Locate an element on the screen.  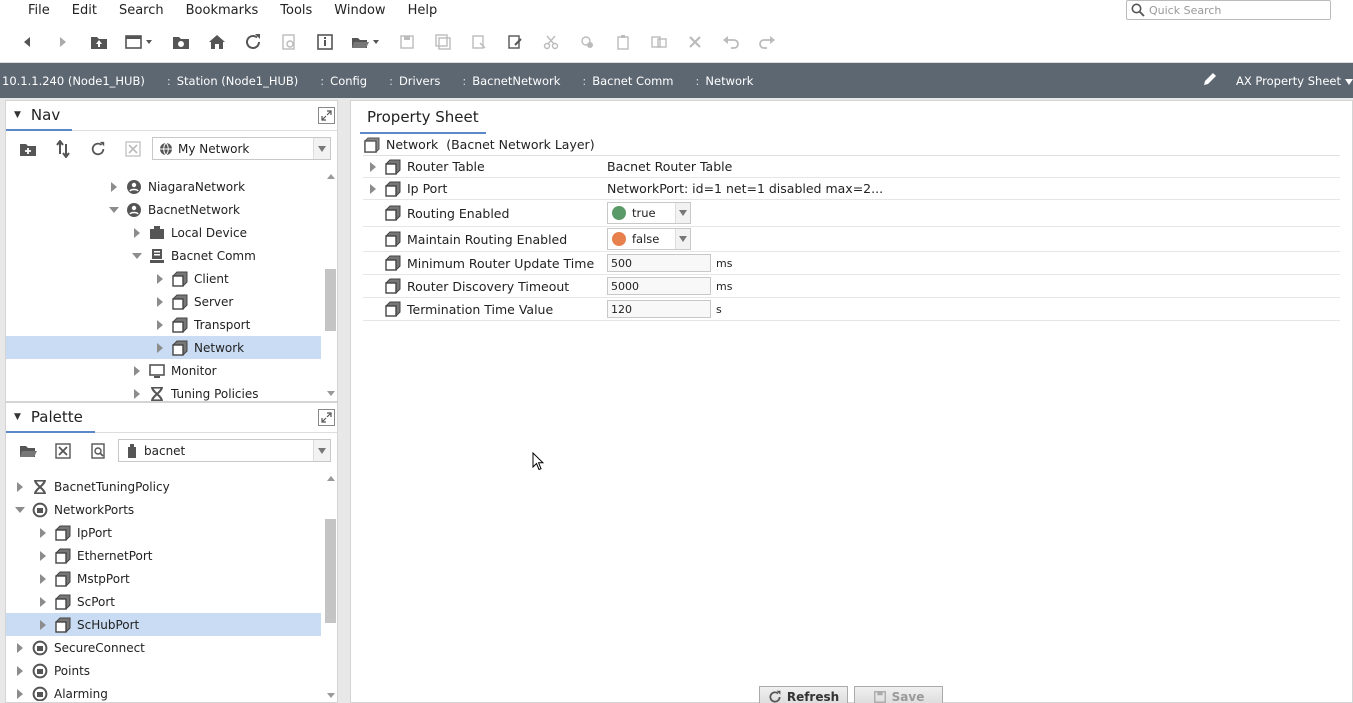
nav-item-network: Network is located at coordinates (163, 347).